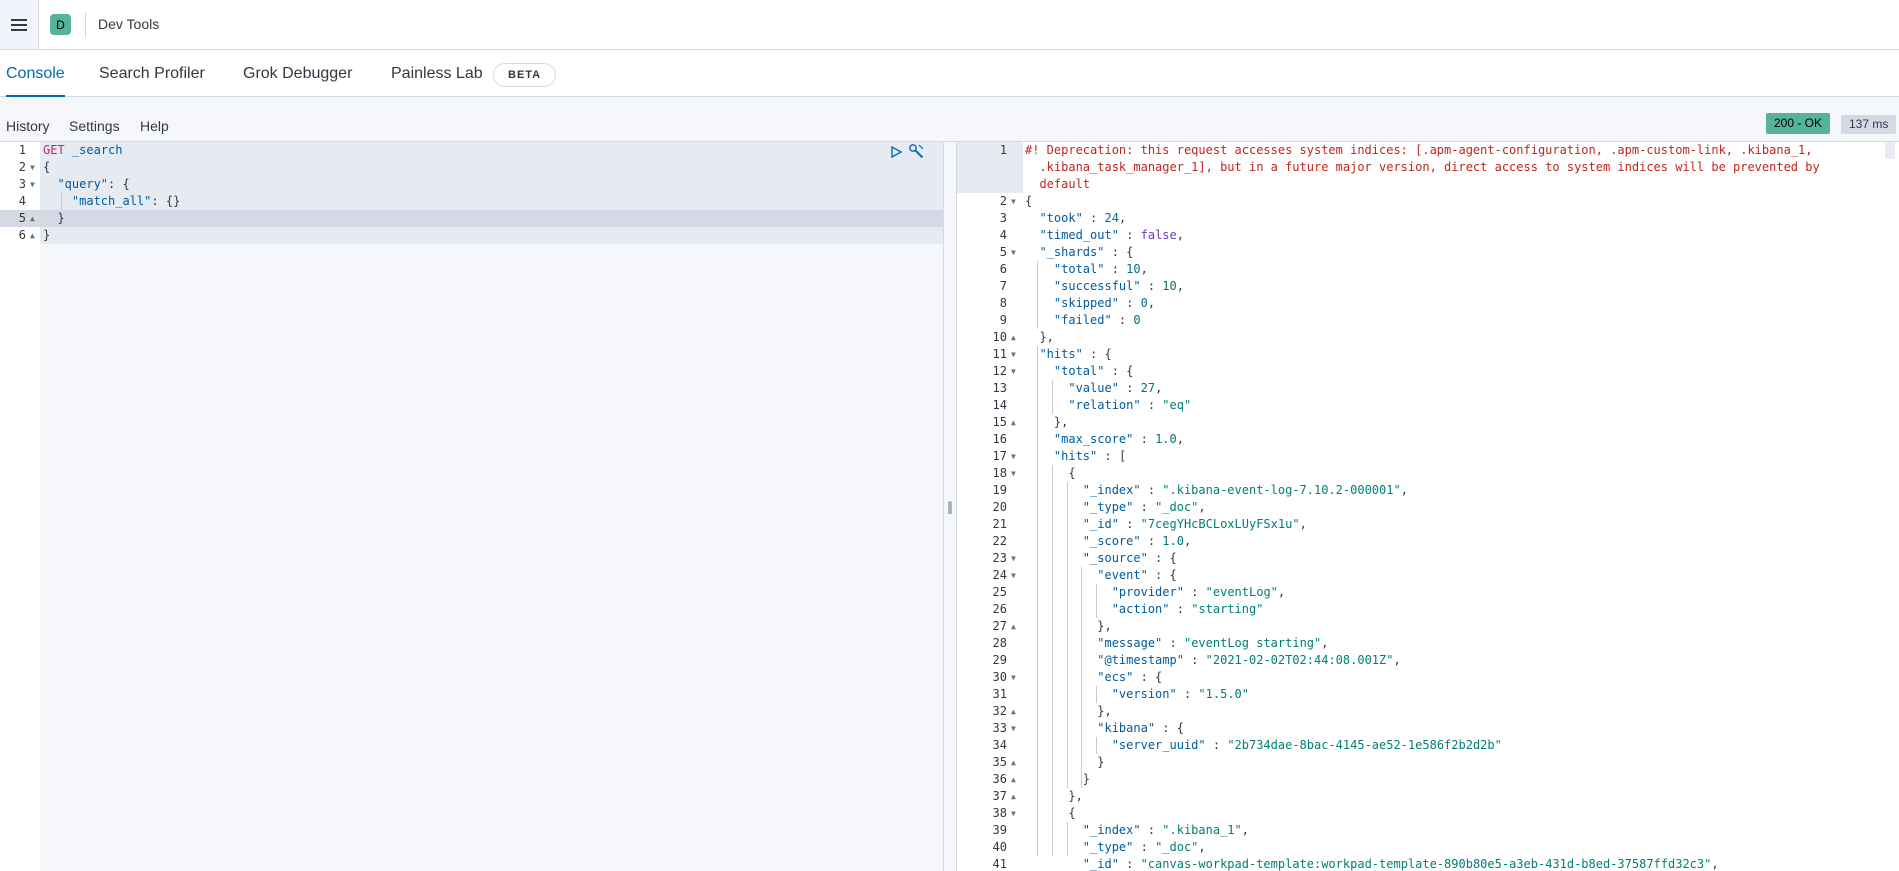 Image resolution: width=1899 pixels, height=871 pixels. I want to click on code-token: "value", so click(1093, 388).